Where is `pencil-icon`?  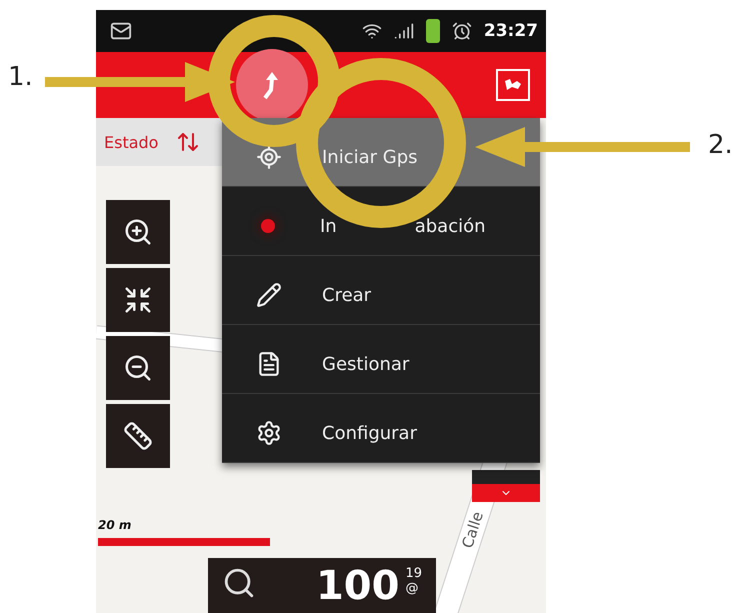
pencil-icon is located at coordinates (269, 295).